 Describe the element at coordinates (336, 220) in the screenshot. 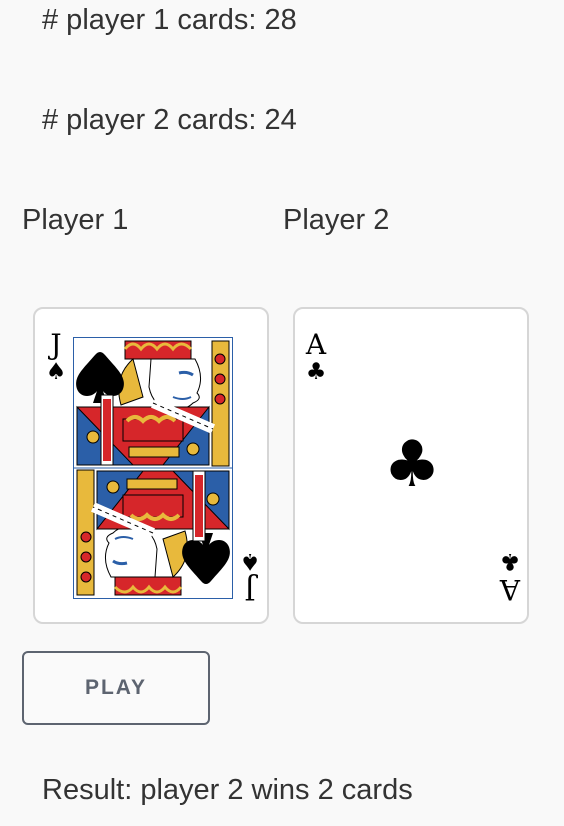

I see `player-2-label: Player 2` at that location.